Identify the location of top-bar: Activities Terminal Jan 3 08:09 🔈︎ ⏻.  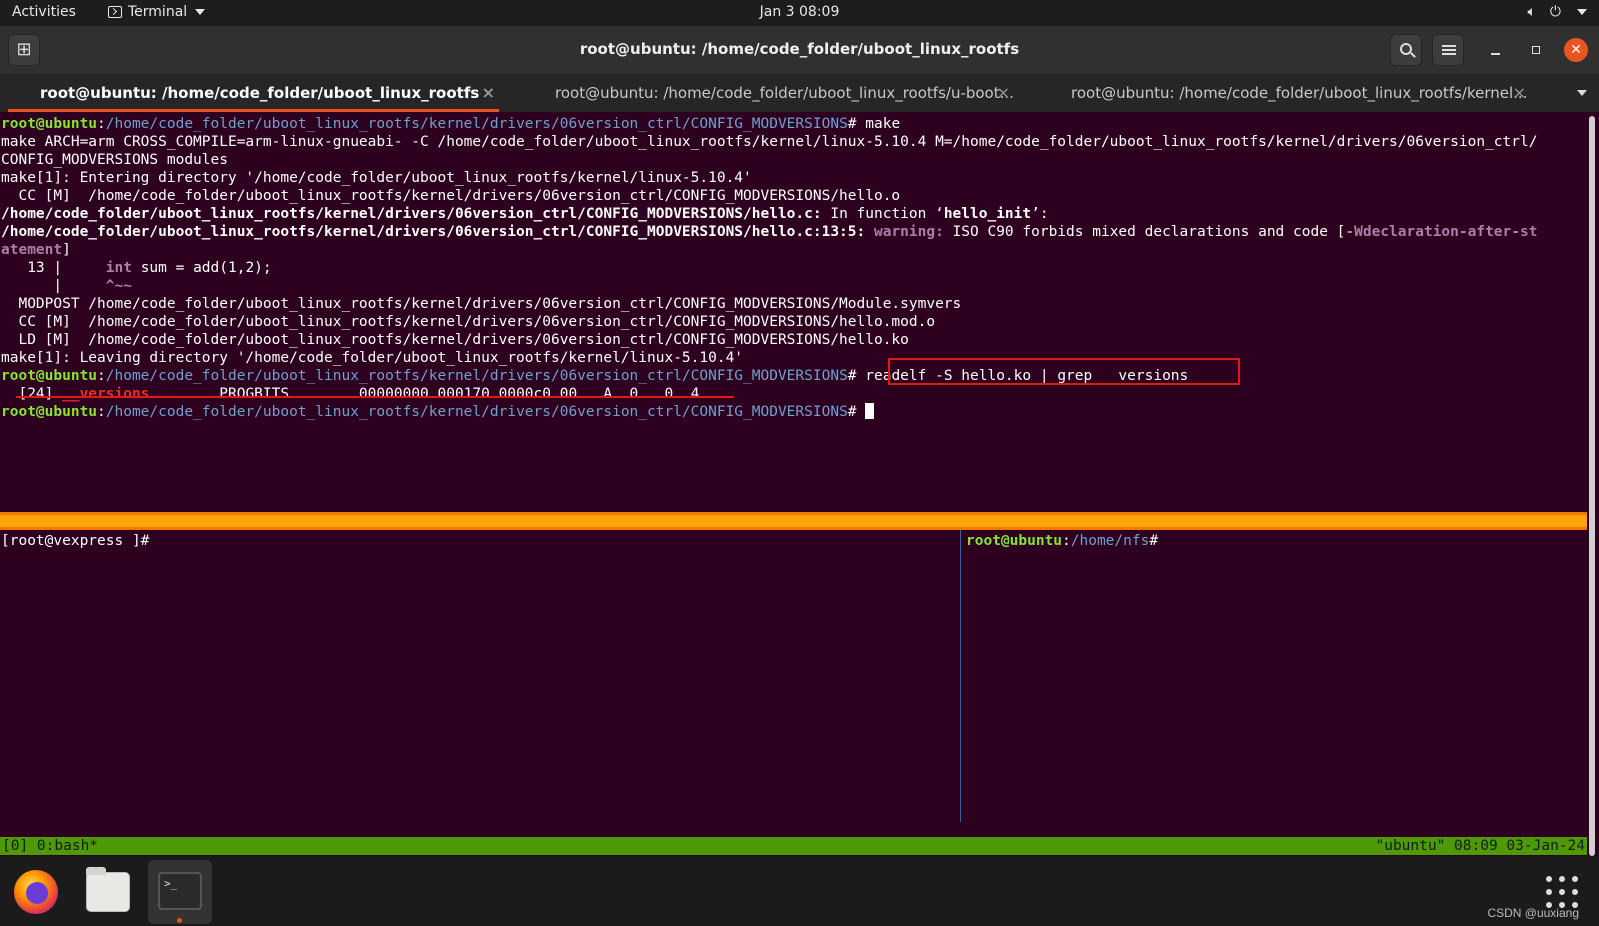
(799, 13).